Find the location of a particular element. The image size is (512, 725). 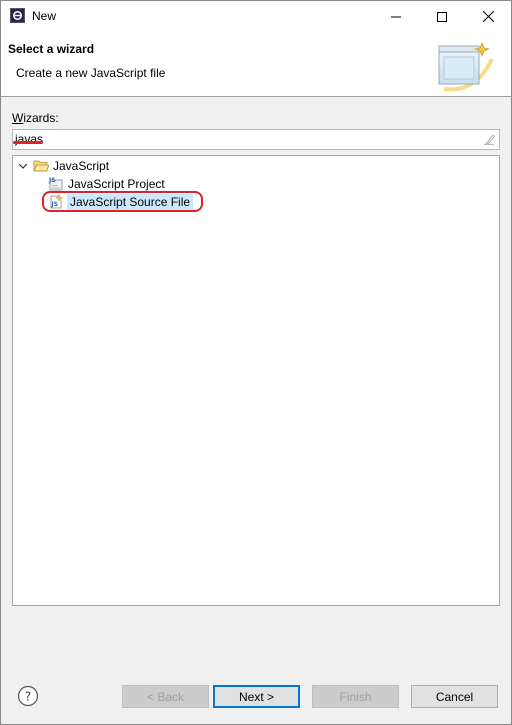

wizards-label-mnemonic: W is located at coordinates (18, 118).